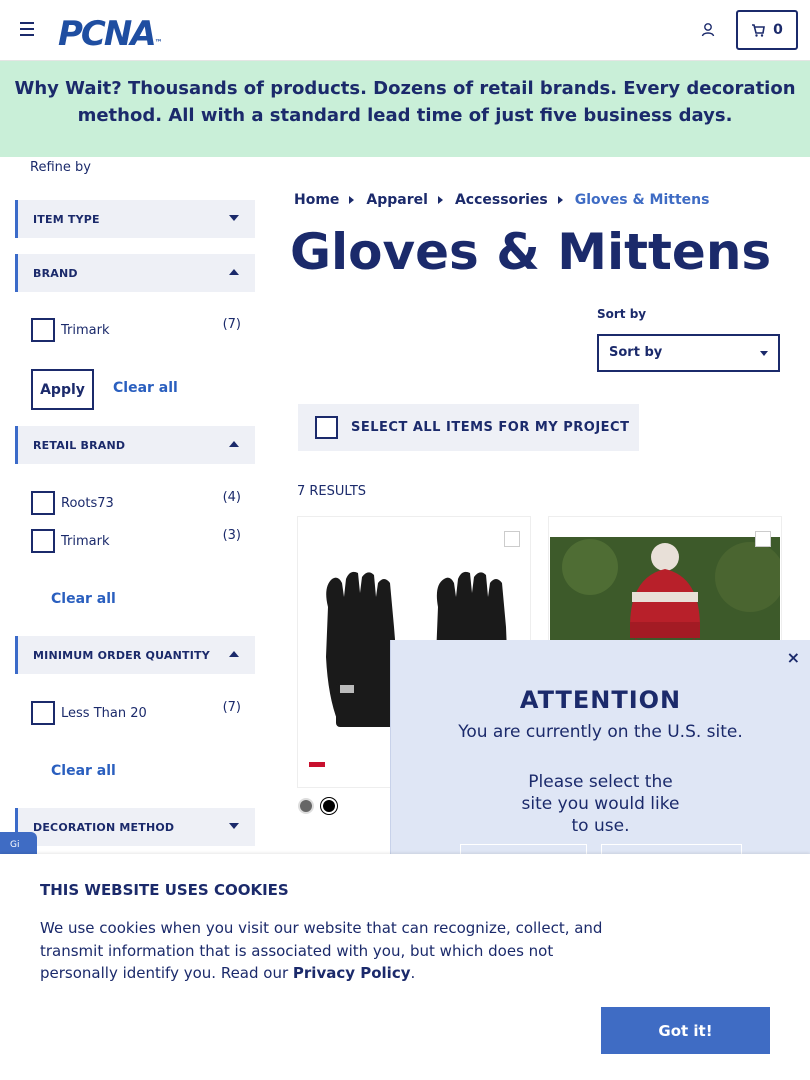 The image size is (810, 1080). I want to click on results-count: 7 RESULTS, so click(332, 491).